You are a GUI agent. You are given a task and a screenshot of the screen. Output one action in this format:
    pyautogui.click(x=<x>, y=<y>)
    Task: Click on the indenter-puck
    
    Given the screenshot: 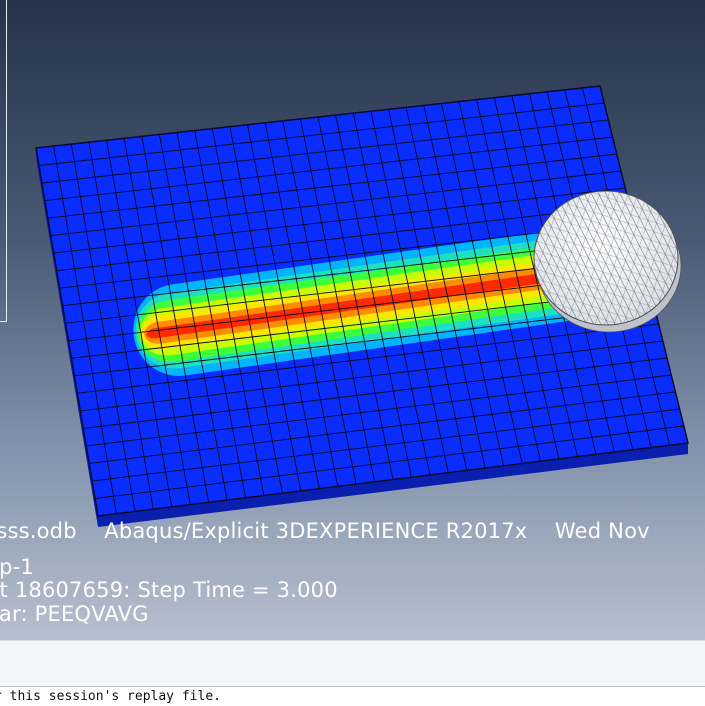 What is the action you would take?
    pyautogui.click(x=607, y=261)
    